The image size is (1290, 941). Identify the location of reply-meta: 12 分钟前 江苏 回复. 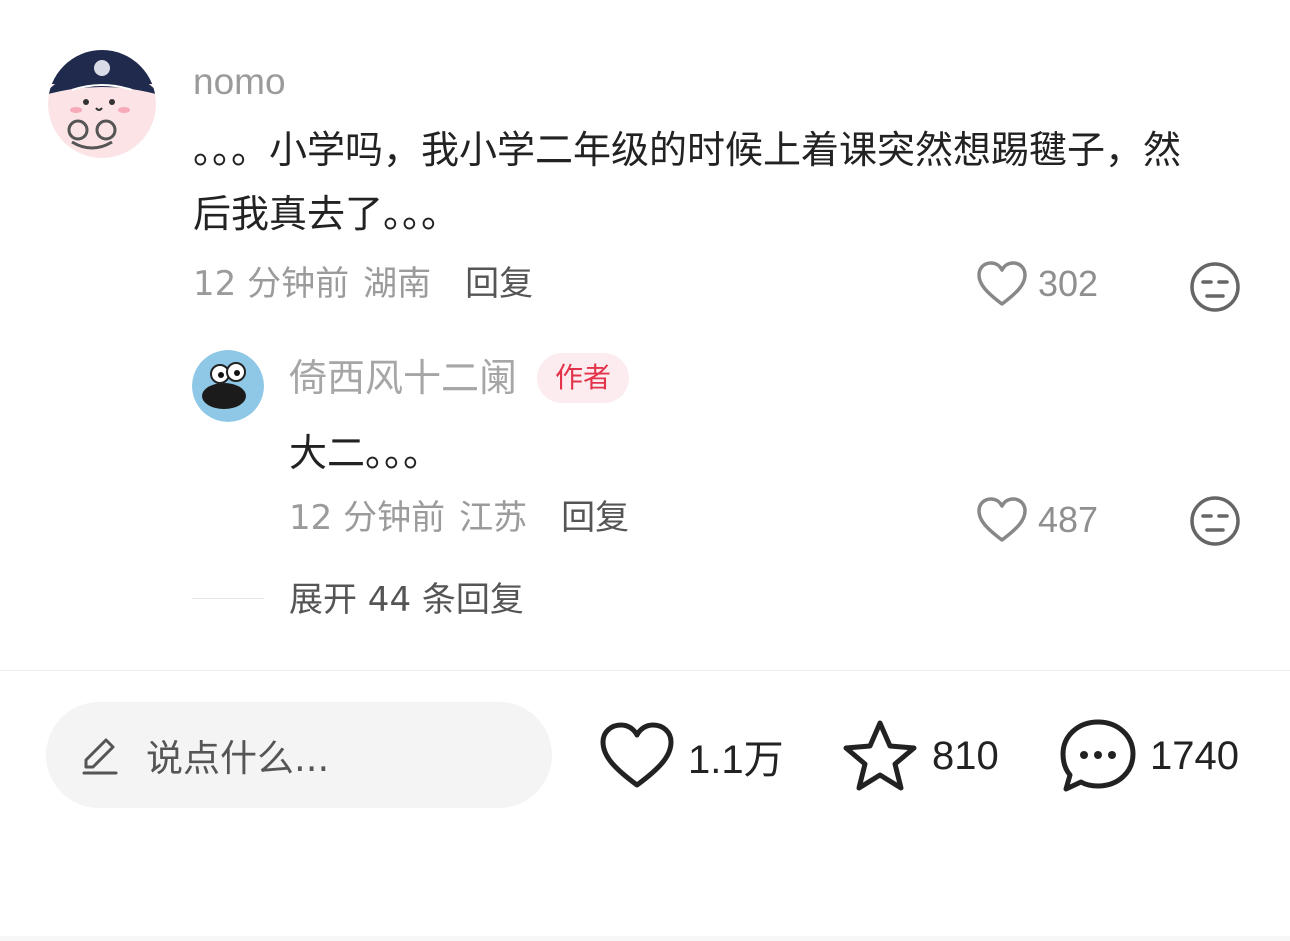
(459, 518).